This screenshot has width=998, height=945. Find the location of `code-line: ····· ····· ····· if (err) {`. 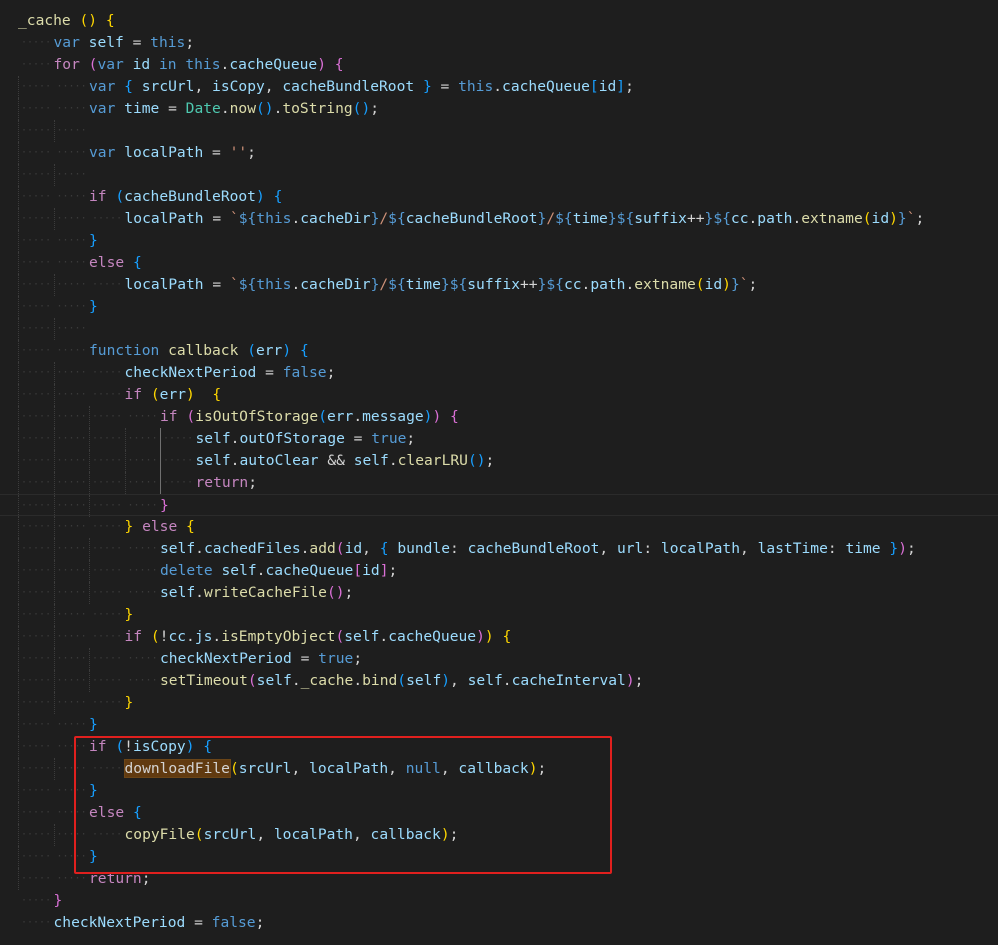

code-line: ····· ····· ····· if (err) { is located at coordinates (499, 395).